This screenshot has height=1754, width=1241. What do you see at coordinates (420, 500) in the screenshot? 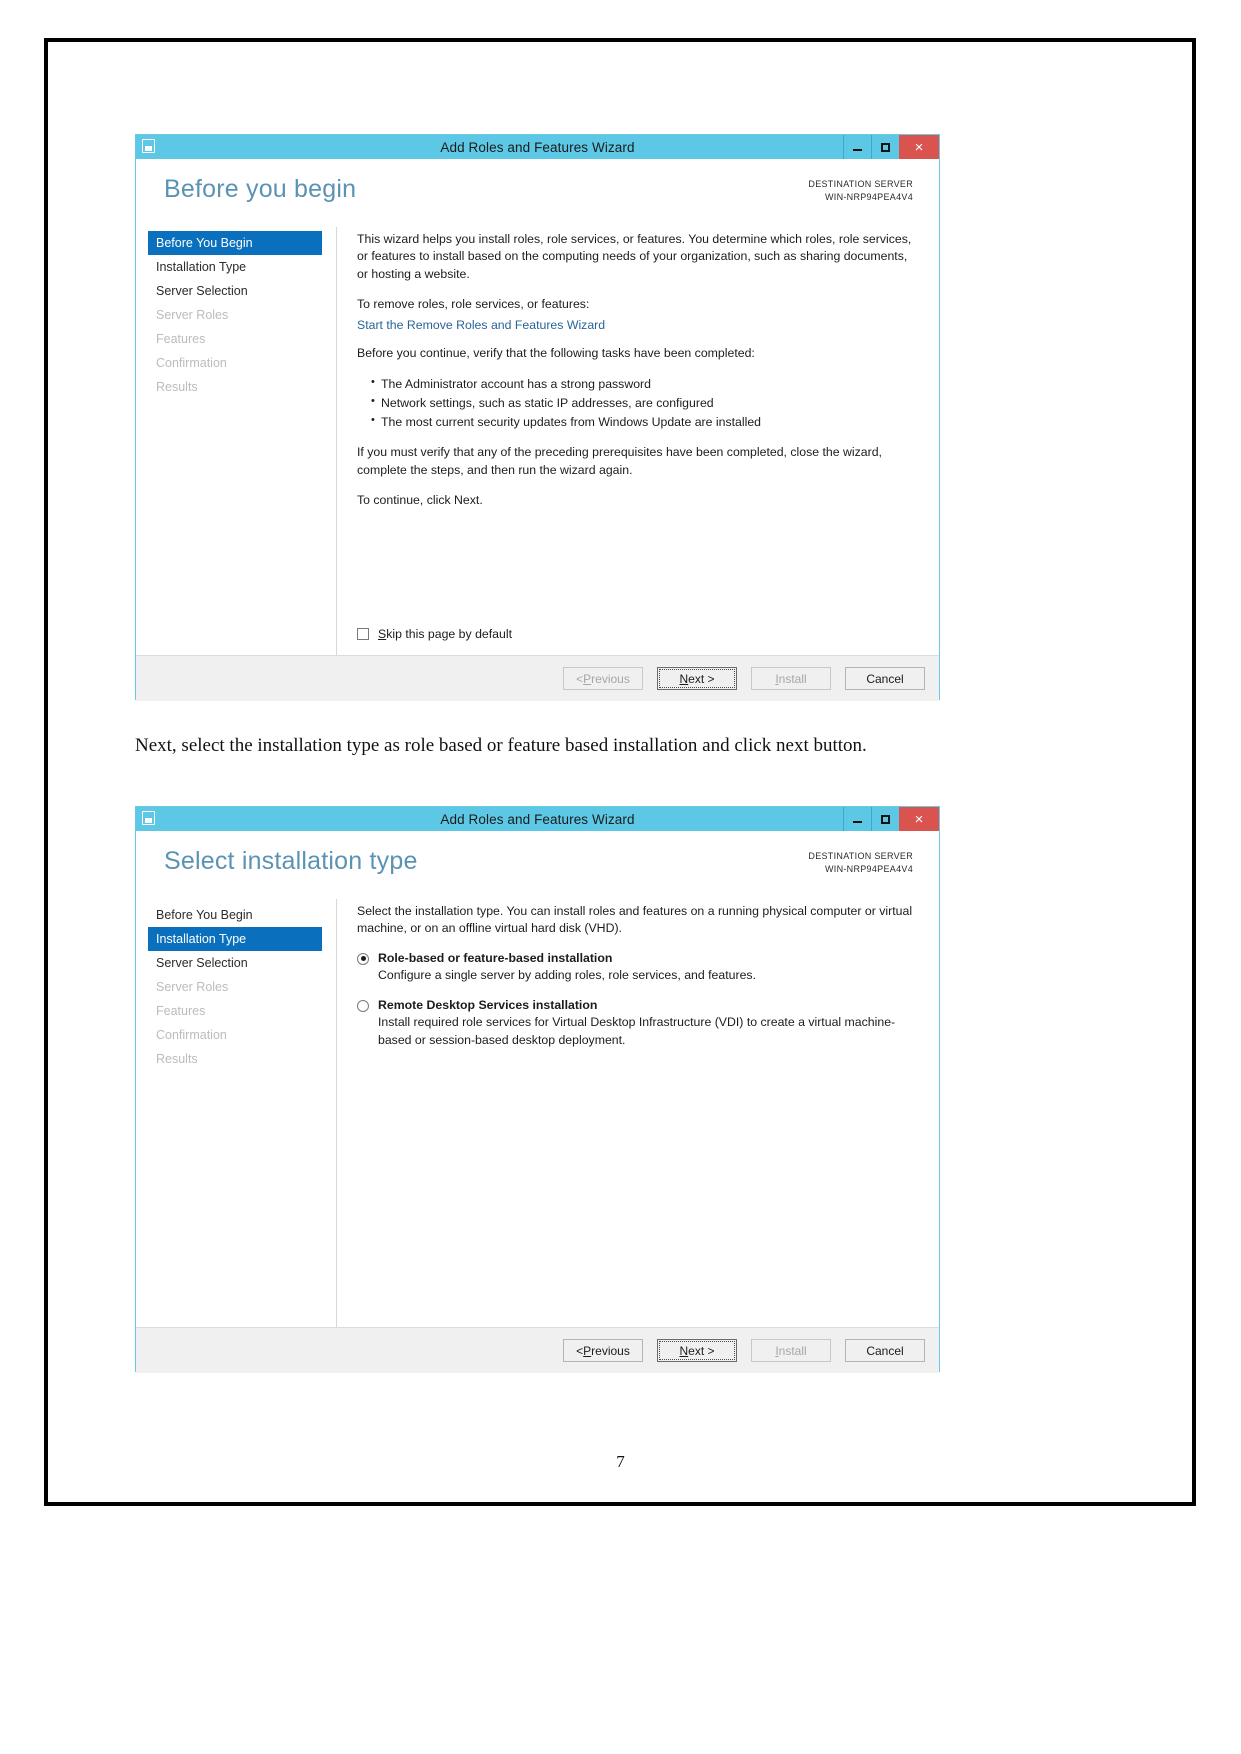
I see `continue-text: To continue, click Next.` at bounding box center [420, 500].